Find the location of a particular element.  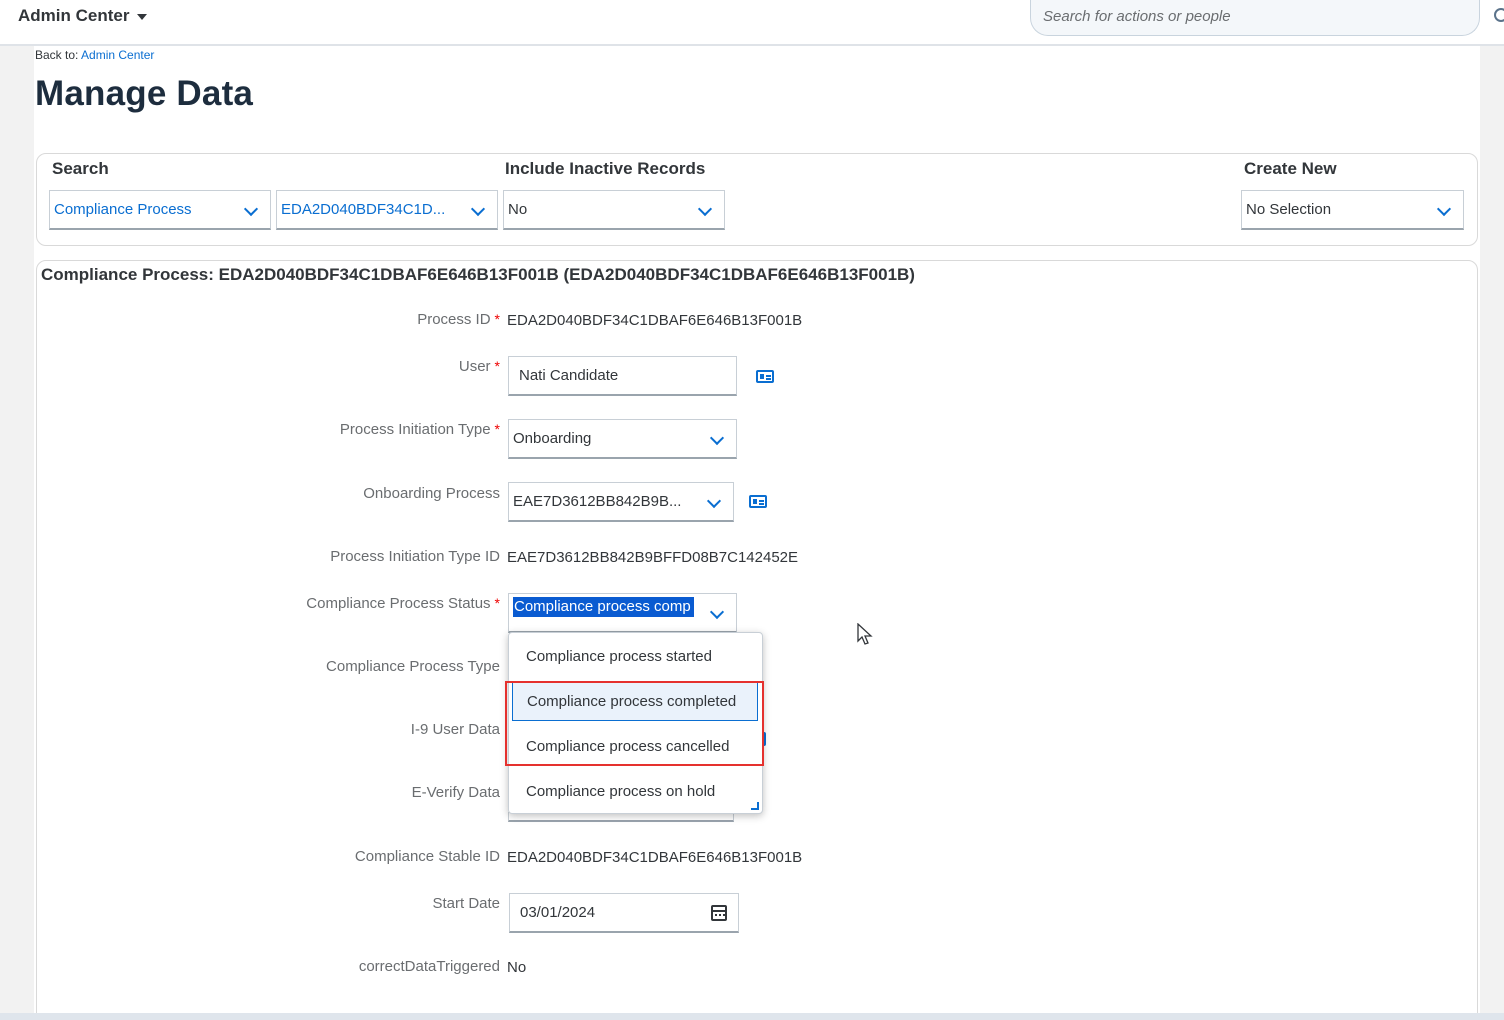

app-title-menu: Admin Center is located at coordinates (83, 16).